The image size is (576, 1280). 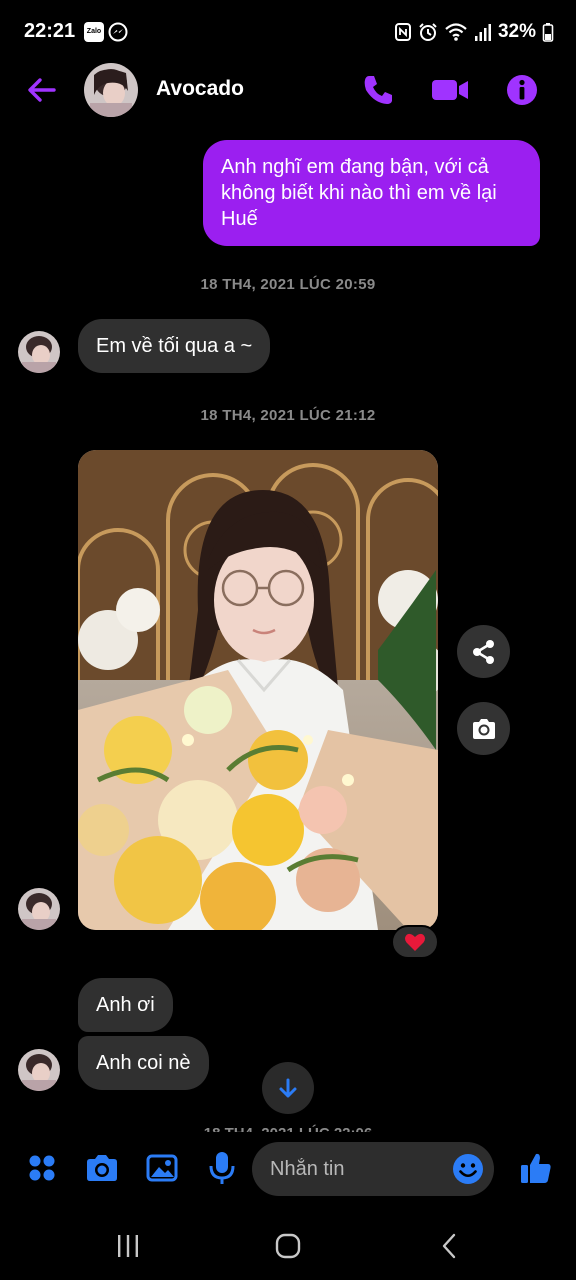 I want to click on grid-dots-icon, so click(x=42, y=1168).